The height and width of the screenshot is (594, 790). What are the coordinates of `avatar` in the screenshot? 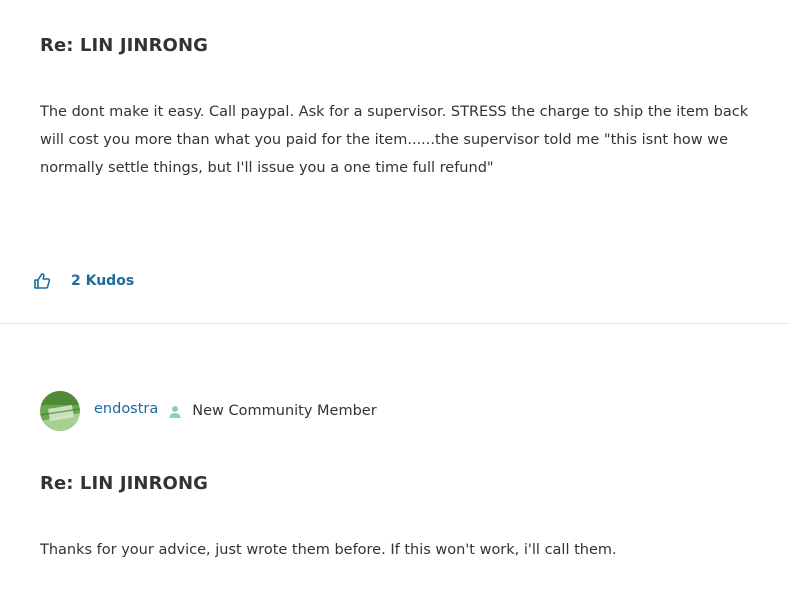 It's located at (60, 411).